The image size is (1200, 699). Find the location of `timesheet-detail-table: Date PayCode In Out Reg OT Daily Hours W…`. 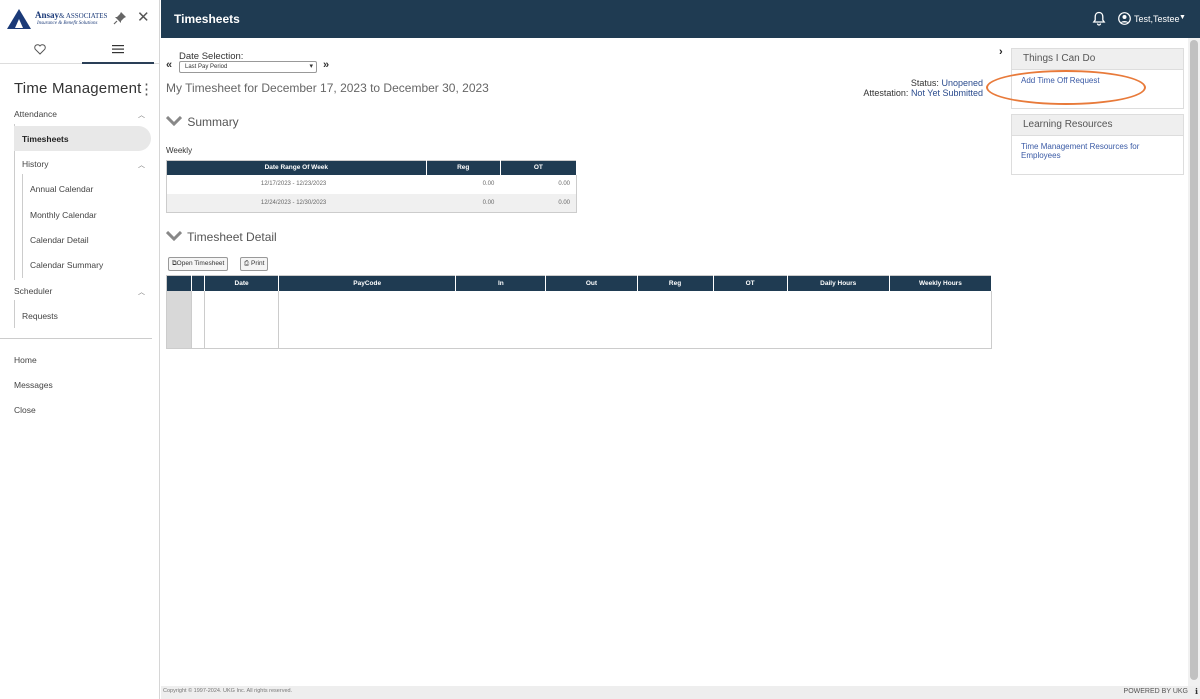

timesheet-detail-table: Date PayCode In Out Reg OT Daily Hours W… is located at coordinates (579, 312).